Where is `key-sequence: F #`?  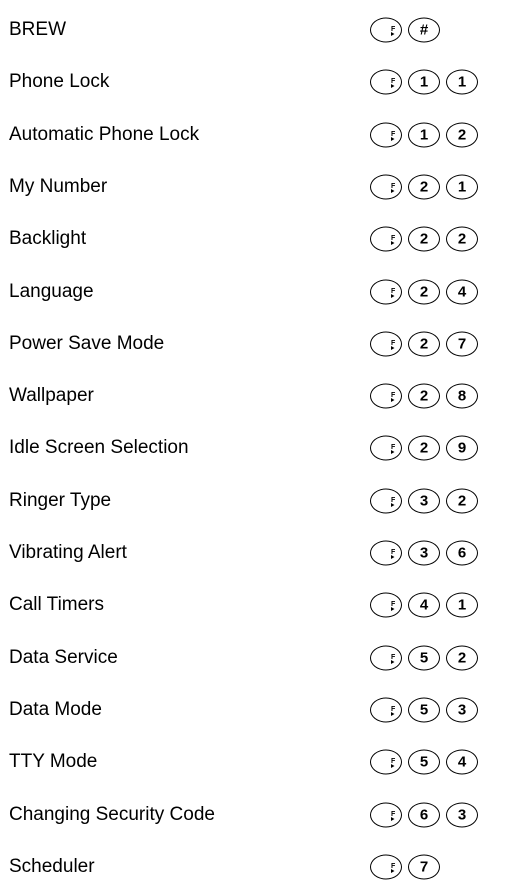
key-sequence: F # is located at coordinates (408, 30).